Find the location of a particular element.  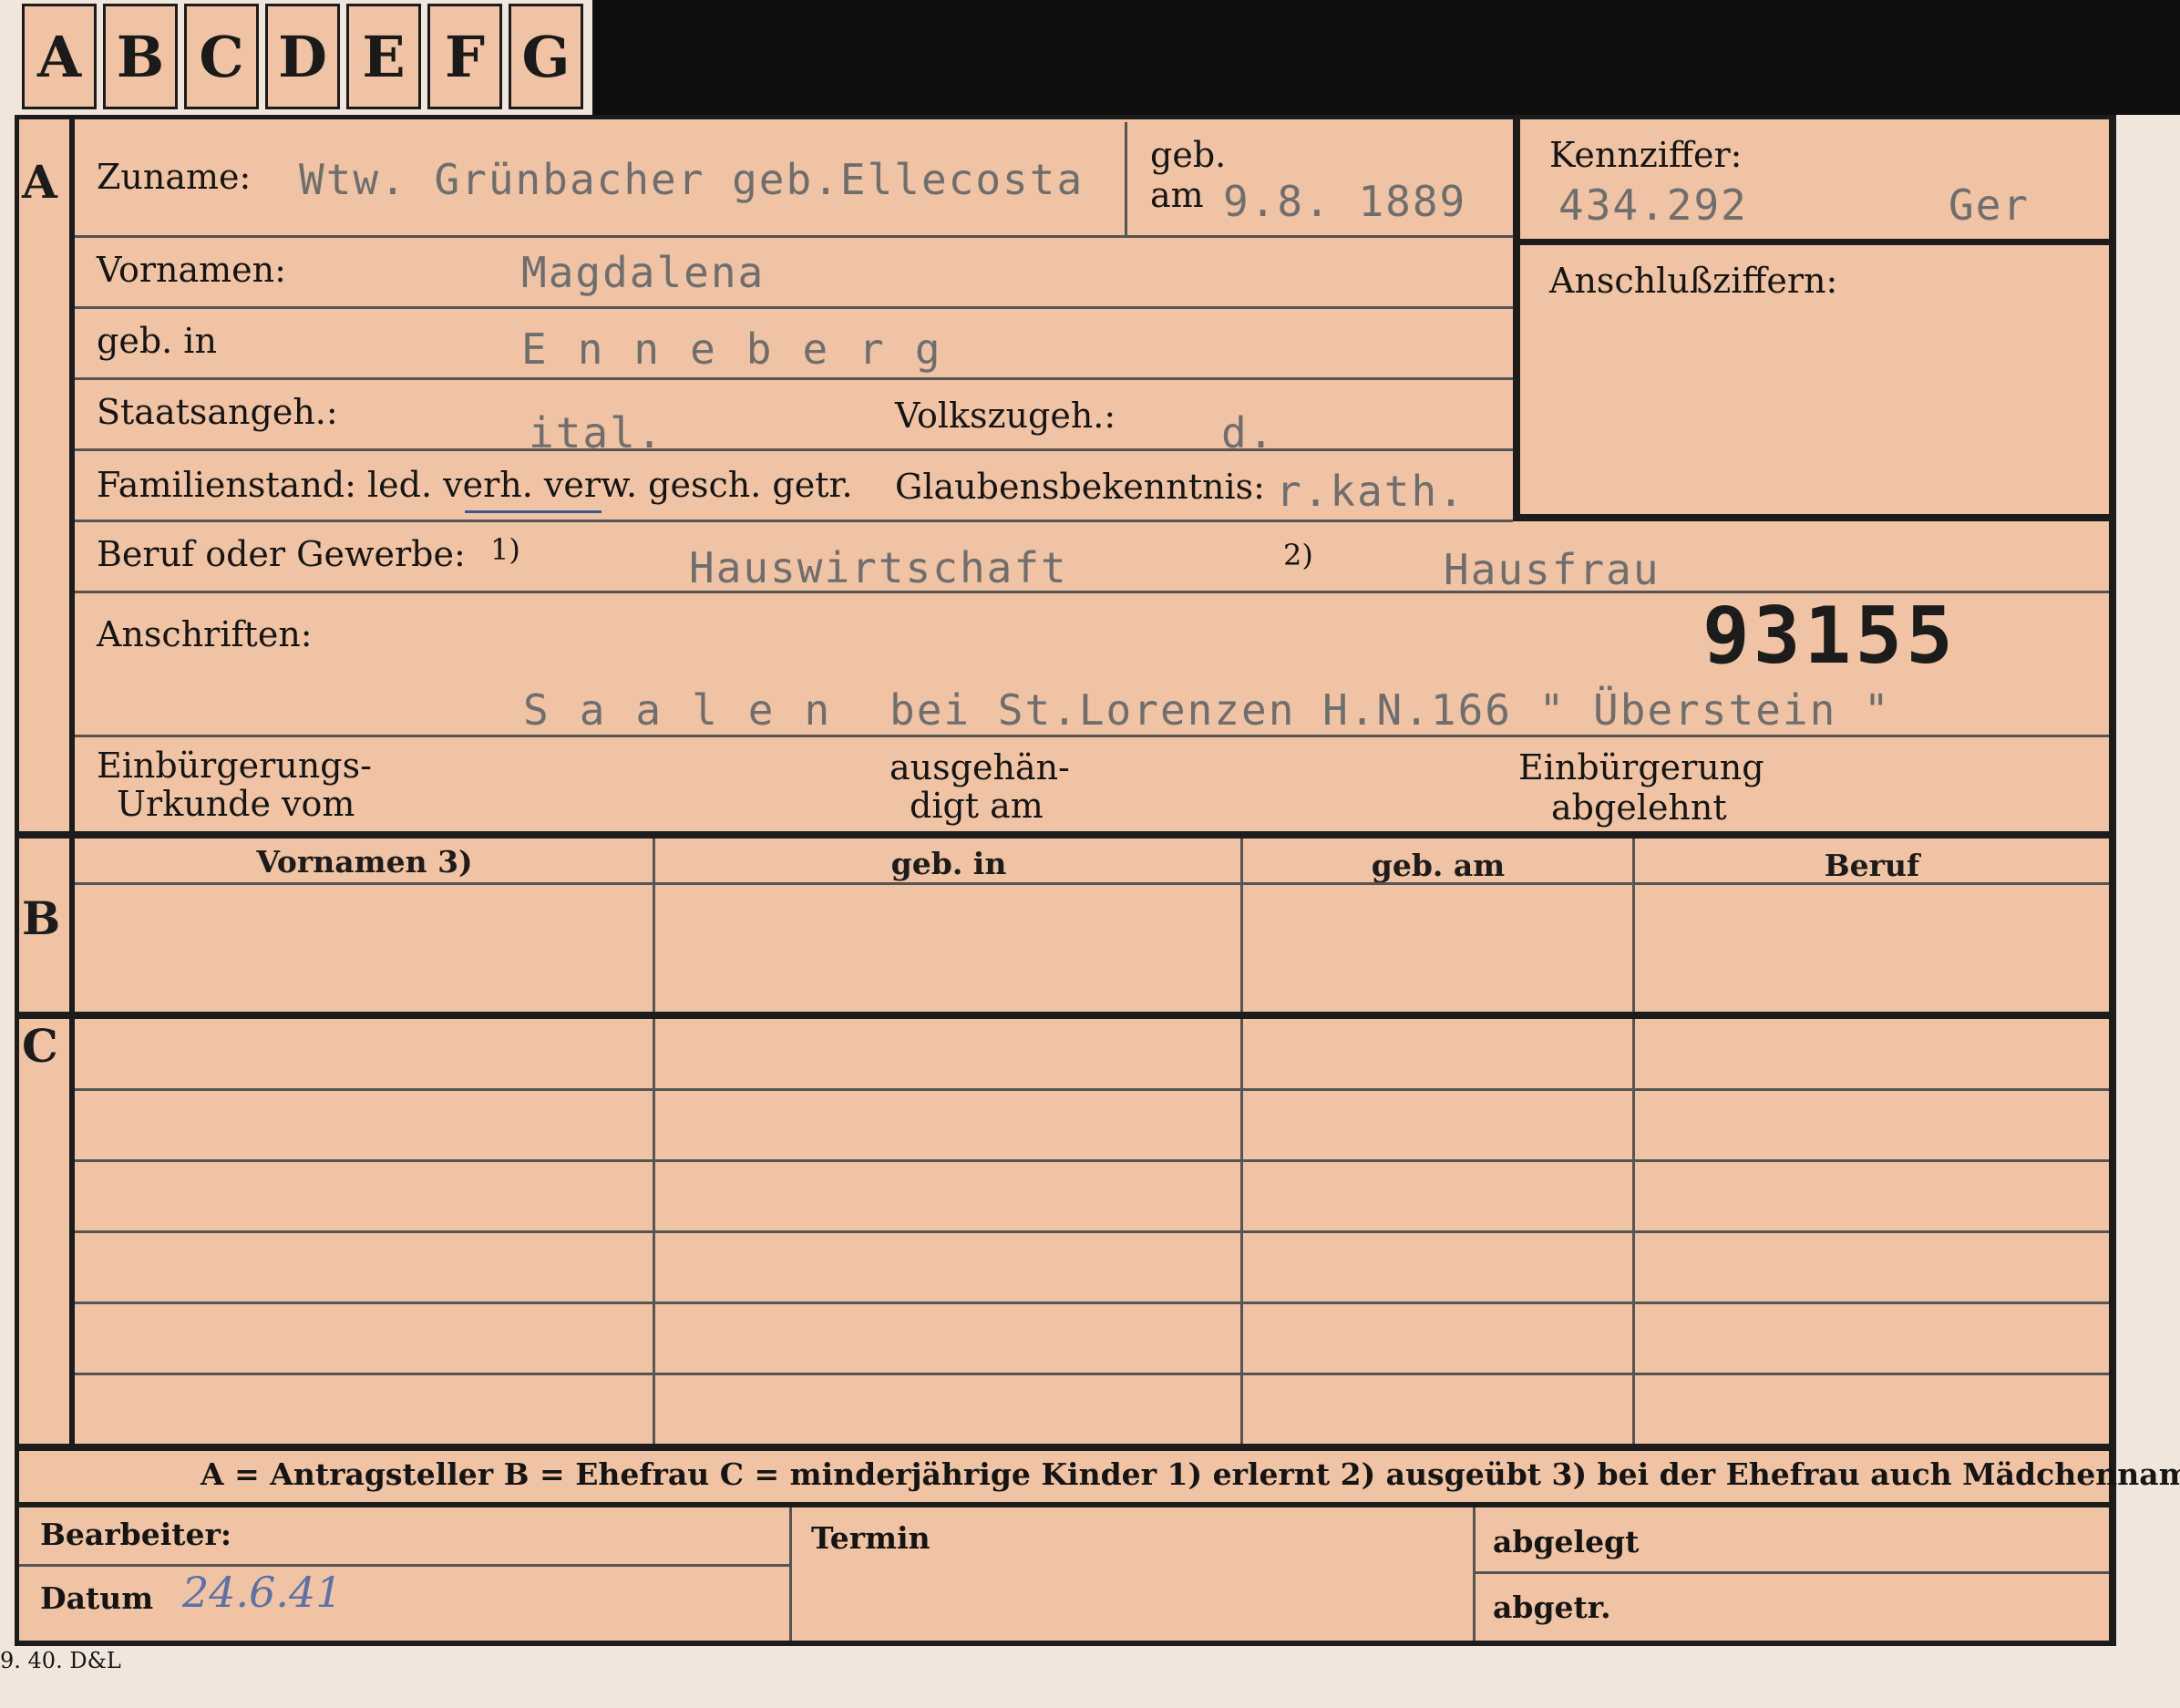

geb-top-label: geb. is located at coordinates (1188, 155).